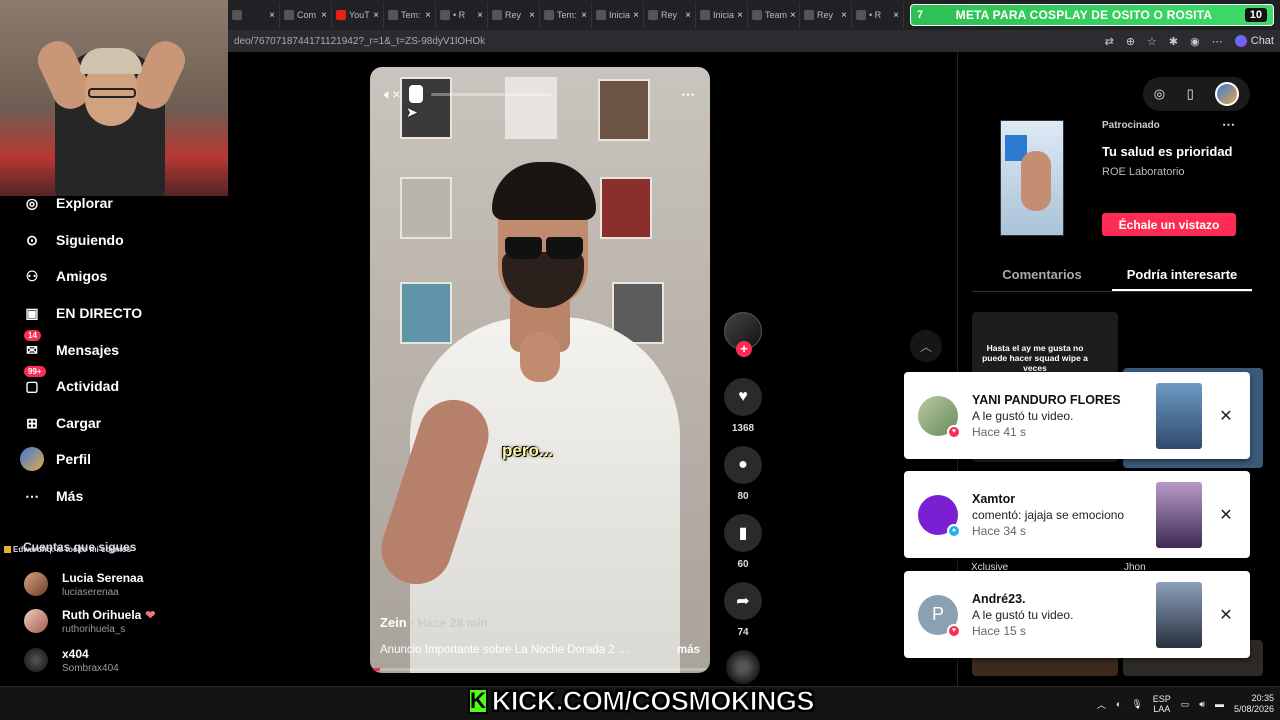 The image size is (1280, 720). What do you see at coordinates (71, 660) in the screenshot?
I see `following-account: x404 Sombrax404` at bounding box center [71, 660].